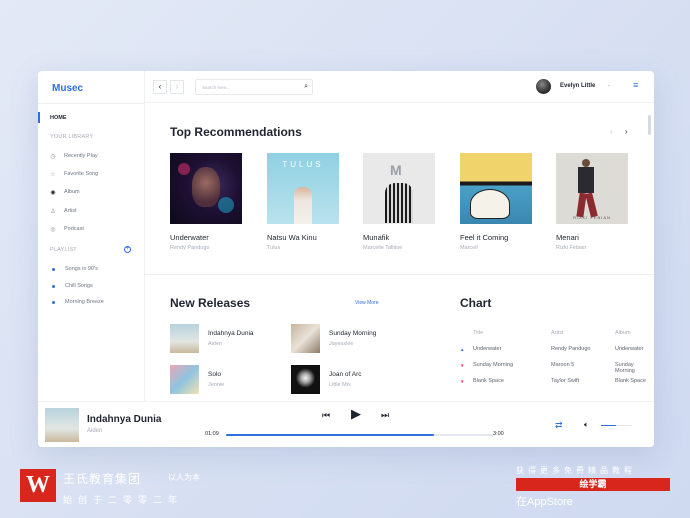 Image resolution: width=690 pixels, height=518 pixels. I want to click on scrollbar, so click(649, 125).